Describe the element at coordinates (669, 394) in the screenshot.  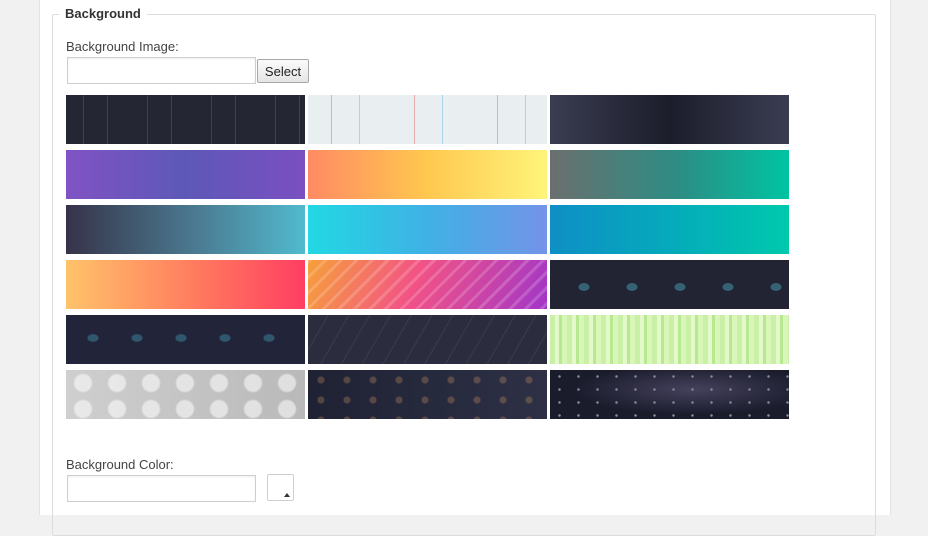
I see `preset-tile-galaxy` at that location.